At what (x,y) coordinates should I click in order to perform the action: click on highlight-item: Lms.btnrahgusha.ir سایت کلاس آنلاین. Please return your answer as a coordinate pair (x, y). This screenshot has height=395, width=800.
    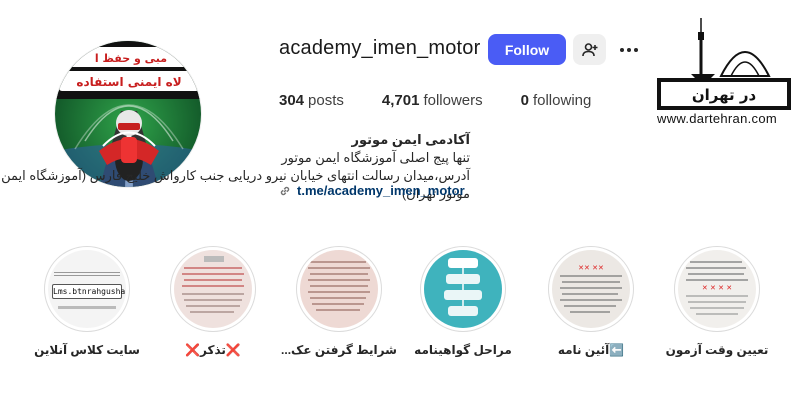
    Looking at the image, I should click on (87, 301).